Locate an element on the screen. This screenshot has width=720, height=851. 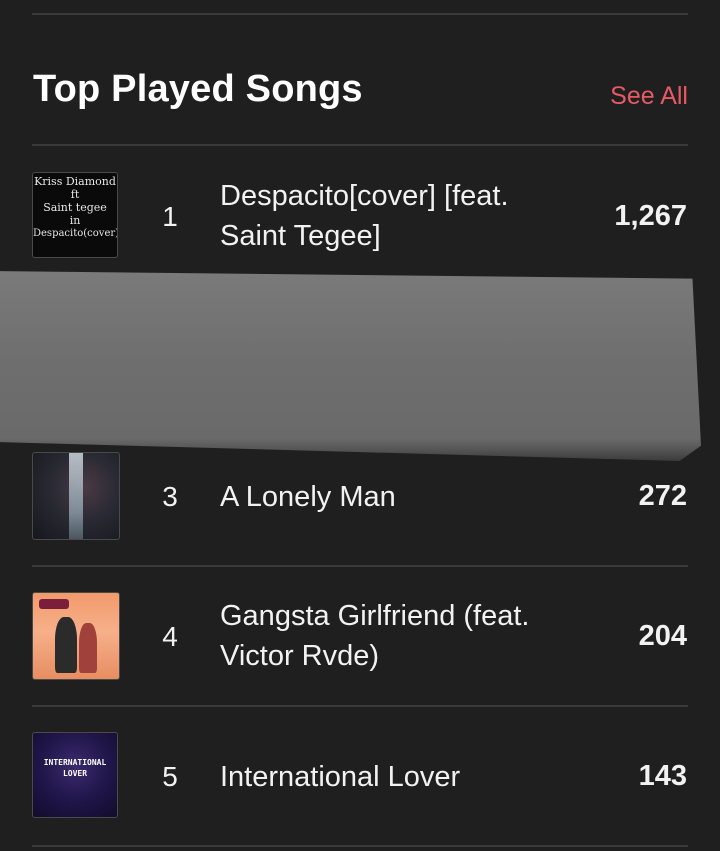
see-all-link: See All is located at coordinates (649, 96).